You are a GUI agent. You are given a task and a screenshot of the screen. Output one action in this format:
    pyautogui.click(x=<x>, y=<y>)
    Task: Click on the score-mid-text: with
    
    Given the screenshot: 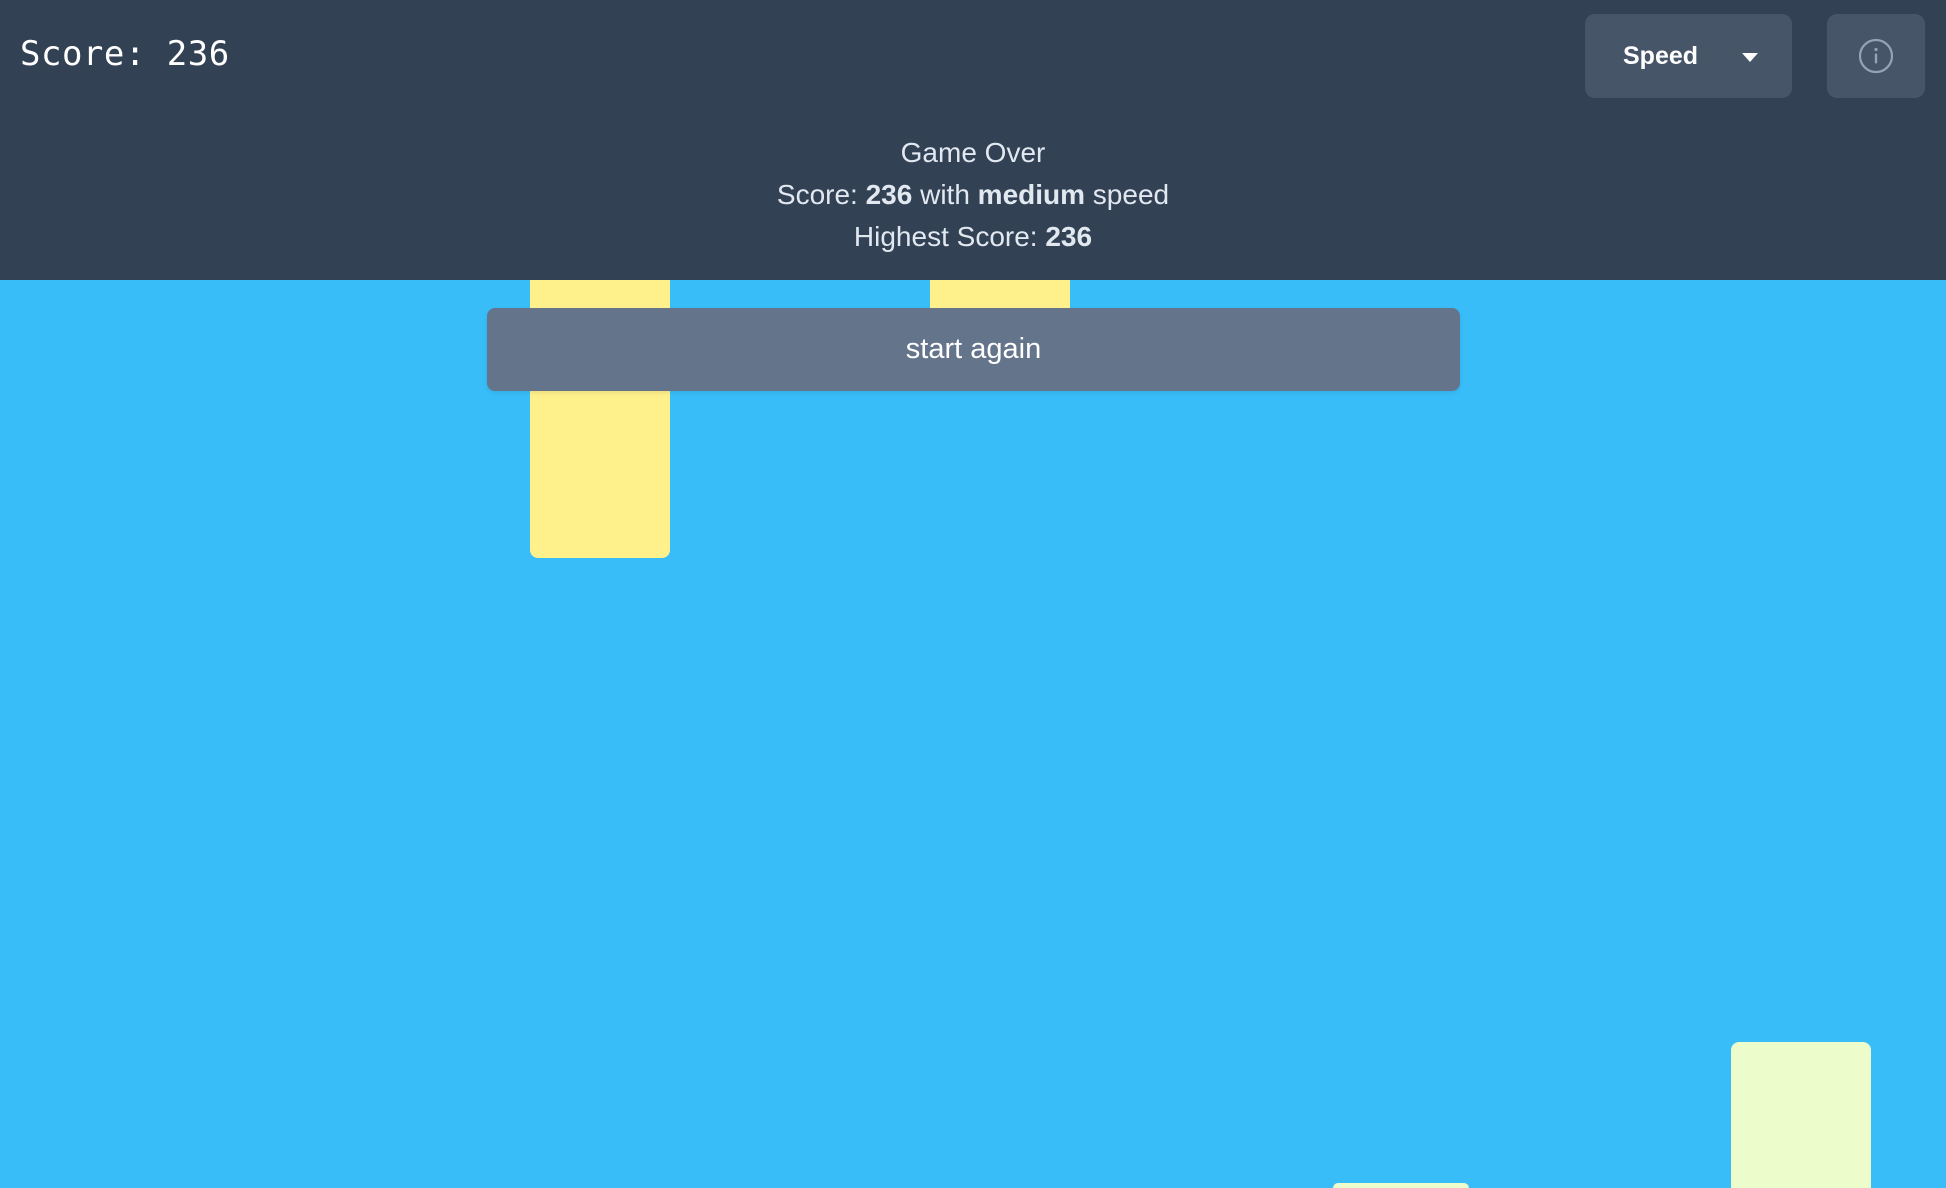 What is the action you would take?
    pyautogui.click(x=945, y=194)
    